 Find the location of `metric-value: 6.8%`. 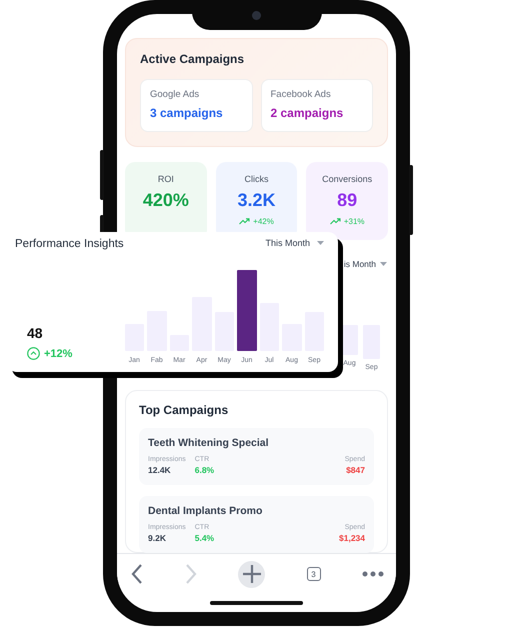

metric-value: 6.8% is located at coordinates (204, 470).